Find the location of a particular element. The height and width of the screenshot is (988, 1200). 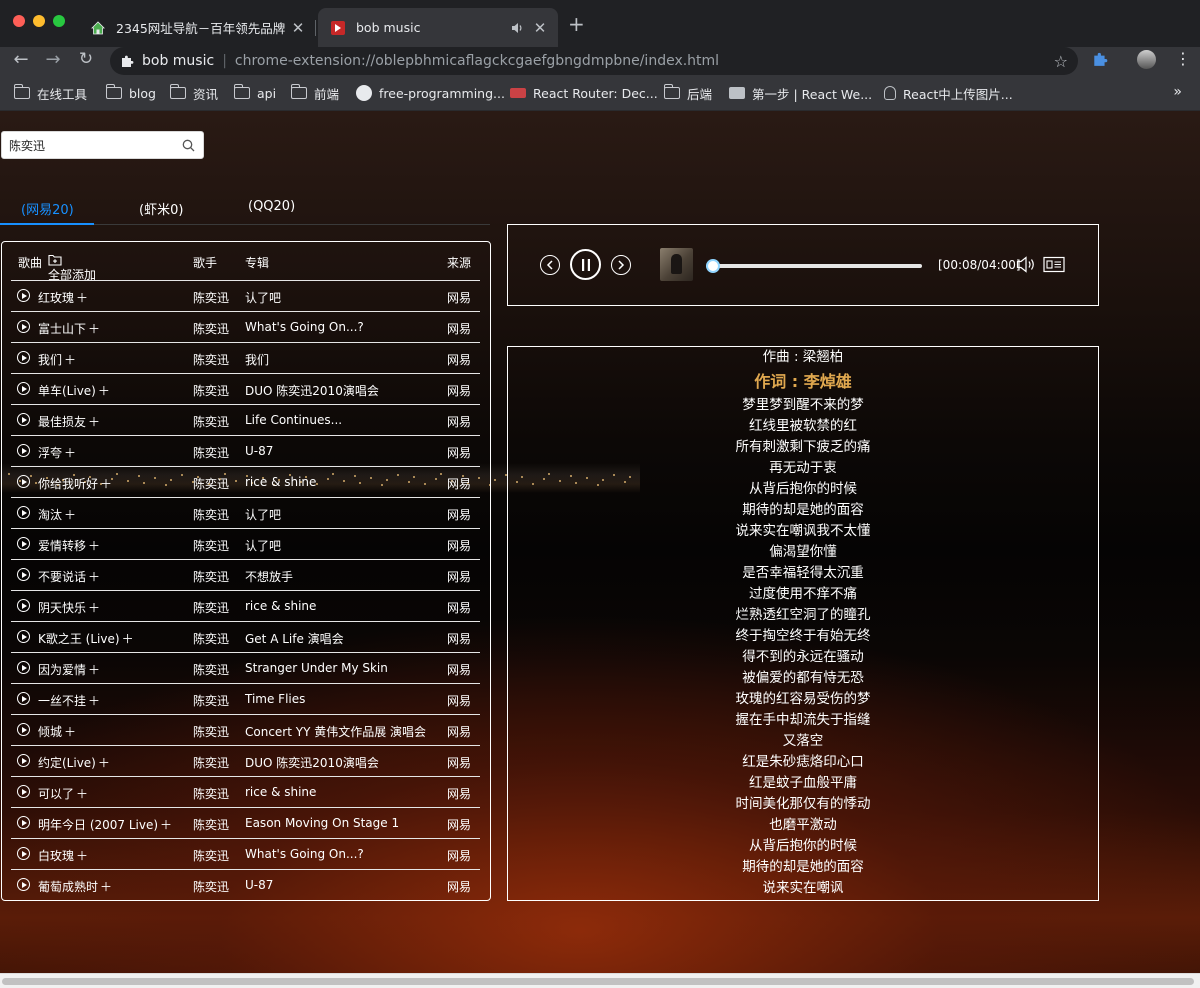

song-title: 阴天快乐＋ is located at coordinates (69, 607).